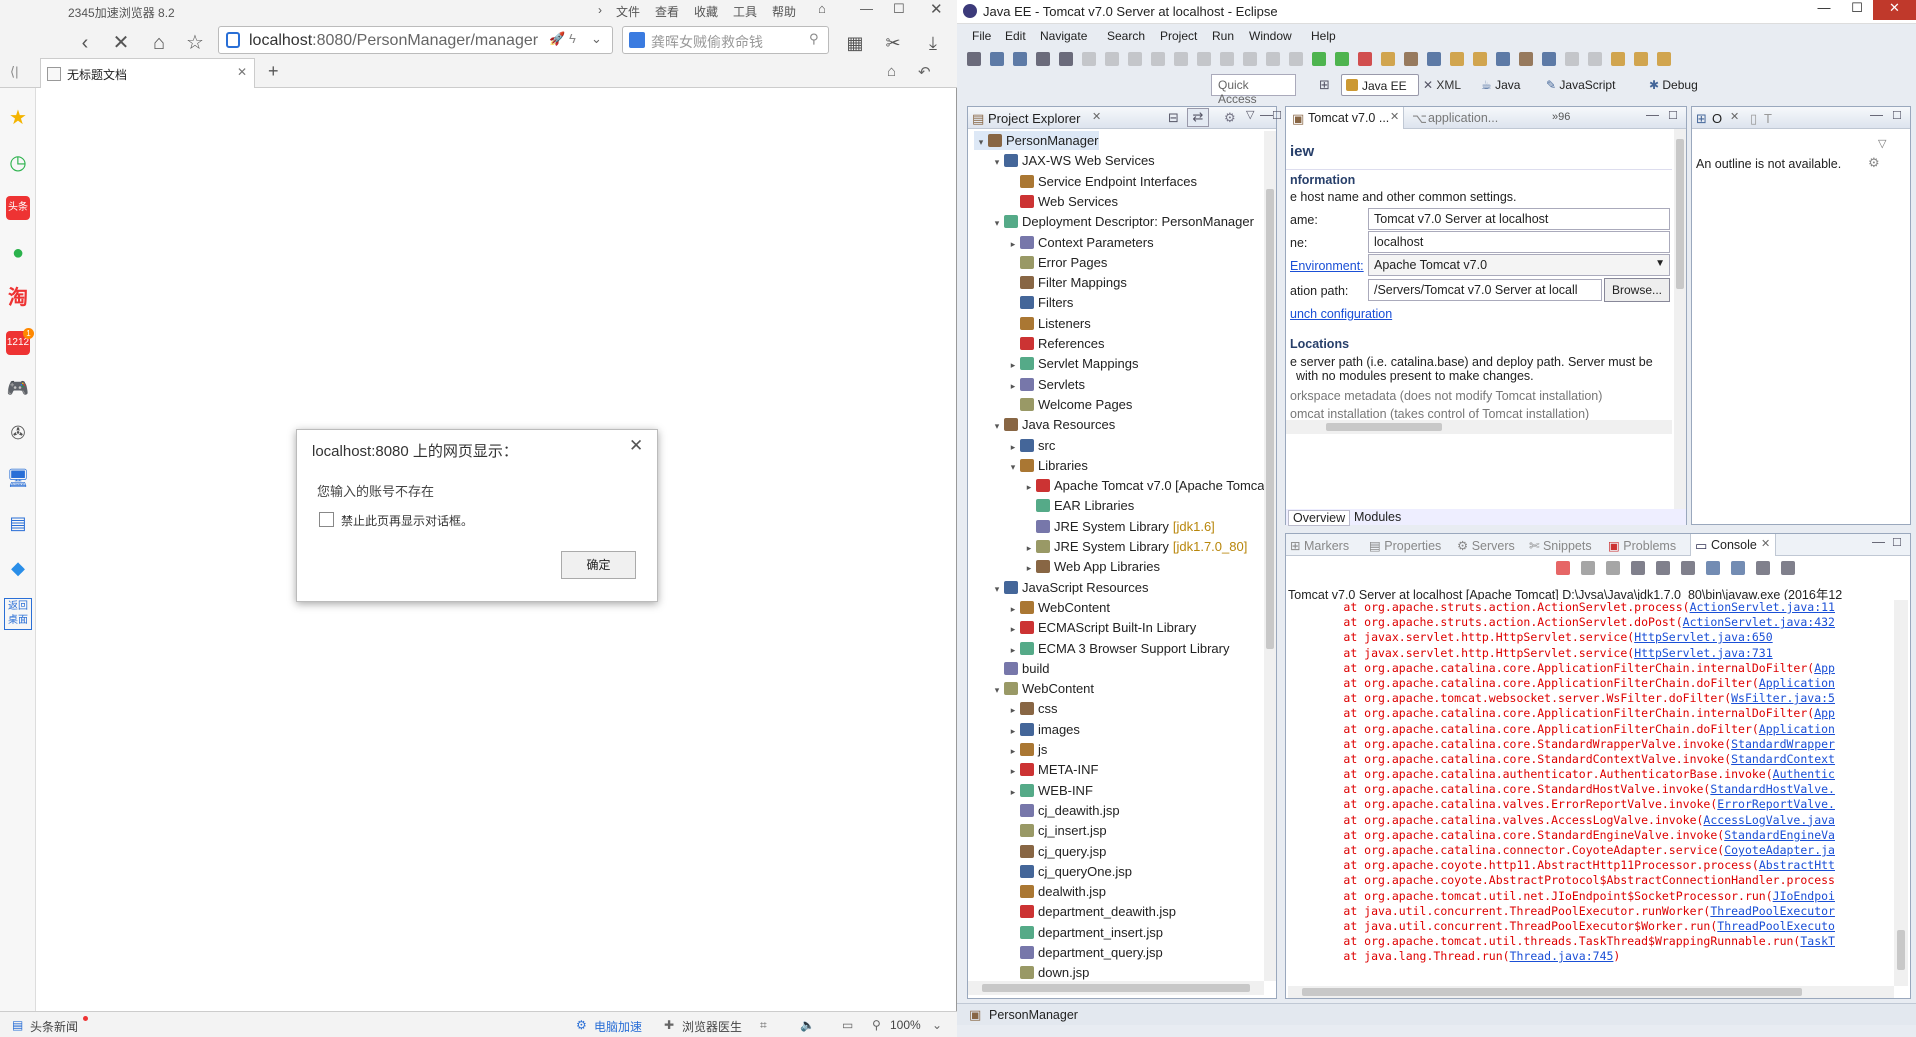  What do you see at coordinates (847, 1025) in the screenshot?
I see `screen-icon: ▭` at bounding box center [847, 1025].